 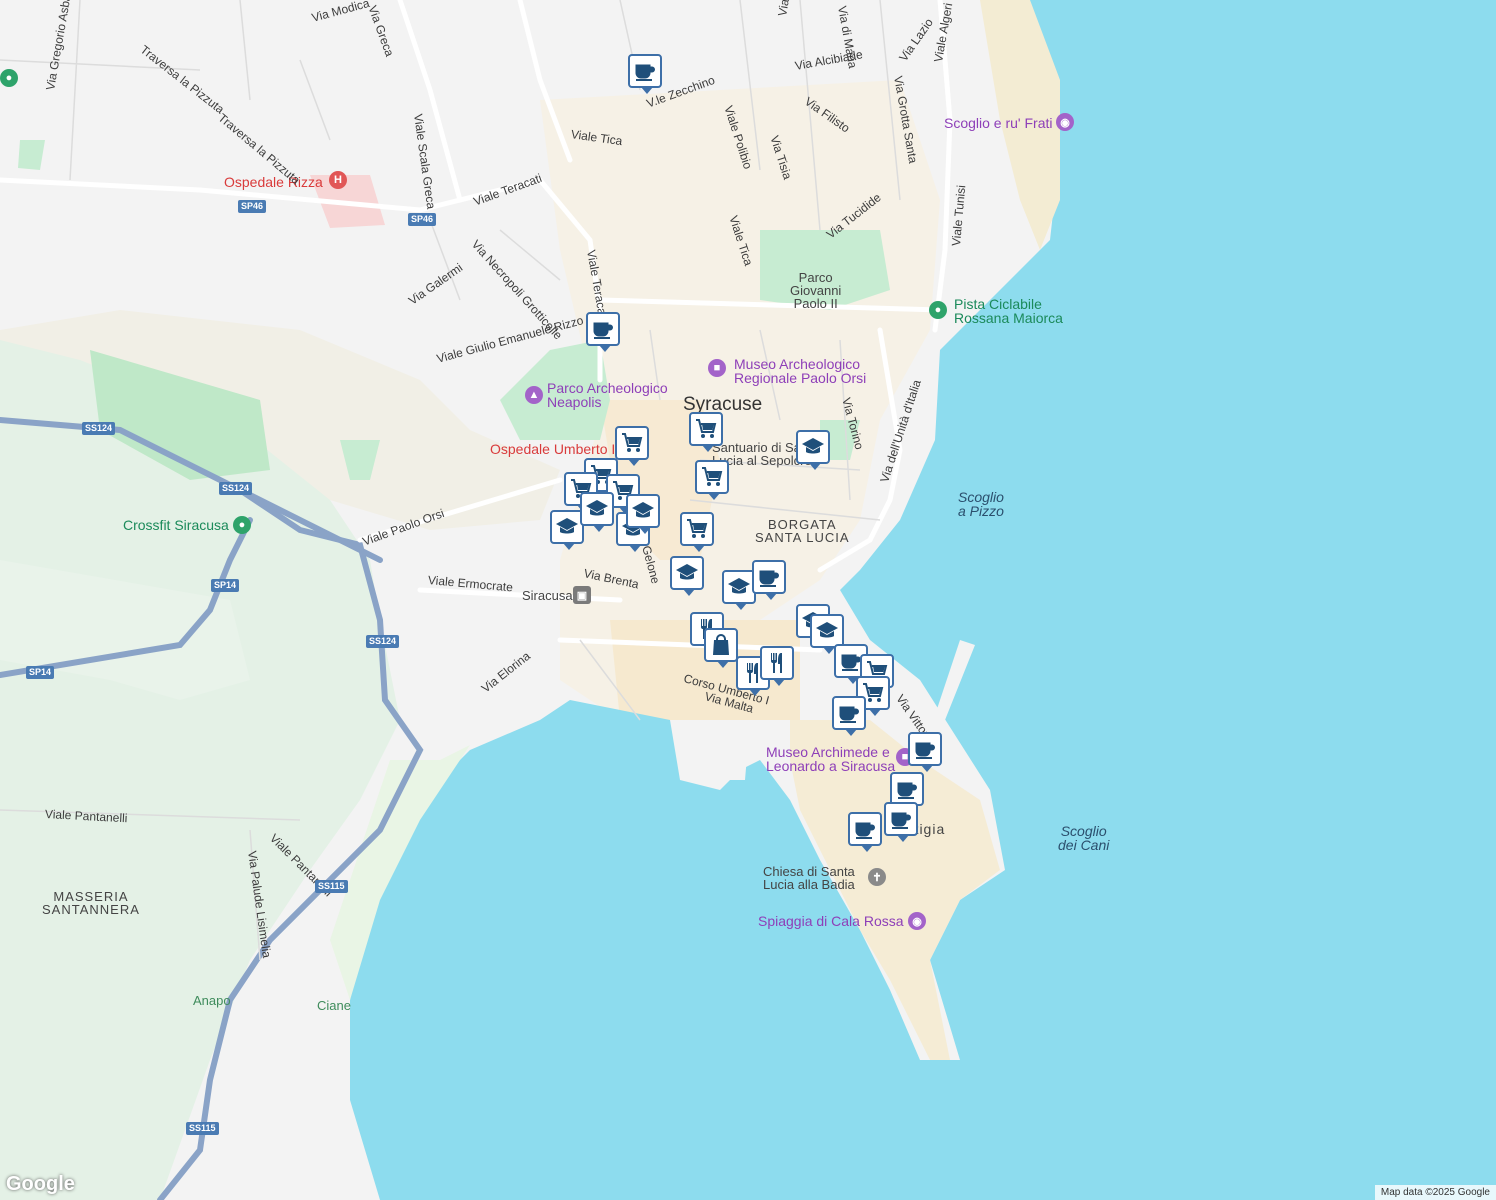 What do you see at coordinates (176, 525) in the screenshot?
I see `crossfit-label: Crossfit Siracusa` at bounding box center [176, 525].